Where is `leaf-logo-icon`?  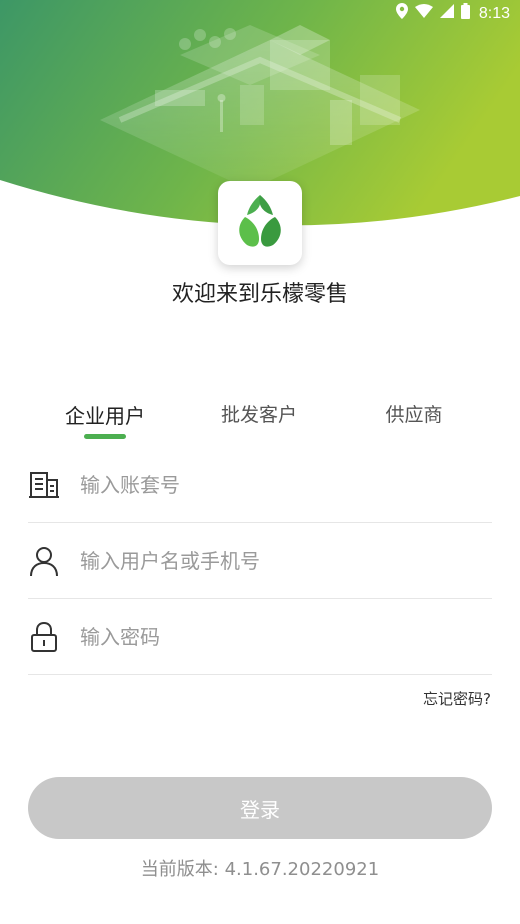 leaf-logo-icon is located at coordinates (260, 221).